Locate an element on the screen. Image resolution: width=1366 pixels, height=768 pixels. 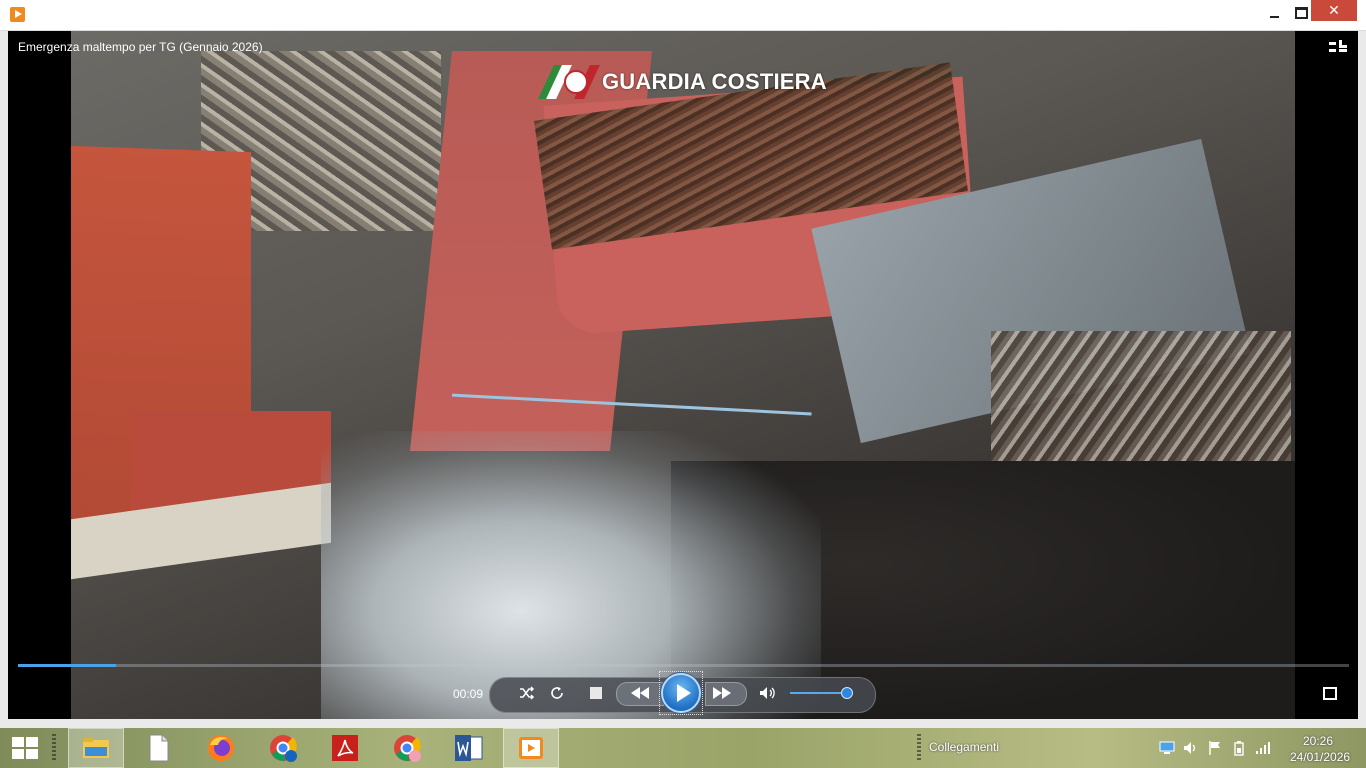
compact-mode-icon is located at coordinates (1330, 693).